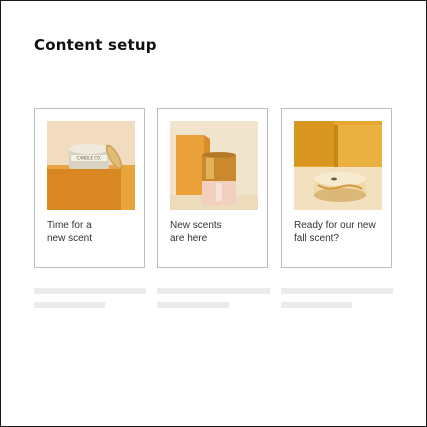 The height and width of the screenshot is (427, 427). Describe the element at coordinates (196, 232) in the screenshot. I see `card-caption: New scents are here` at that location.